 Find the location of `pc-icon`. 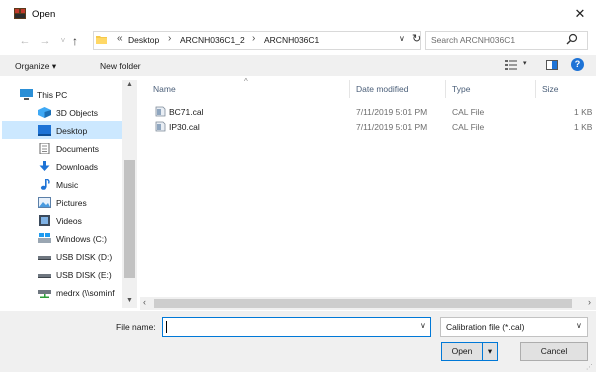

pc-icon is located at coordinates (26, 94).